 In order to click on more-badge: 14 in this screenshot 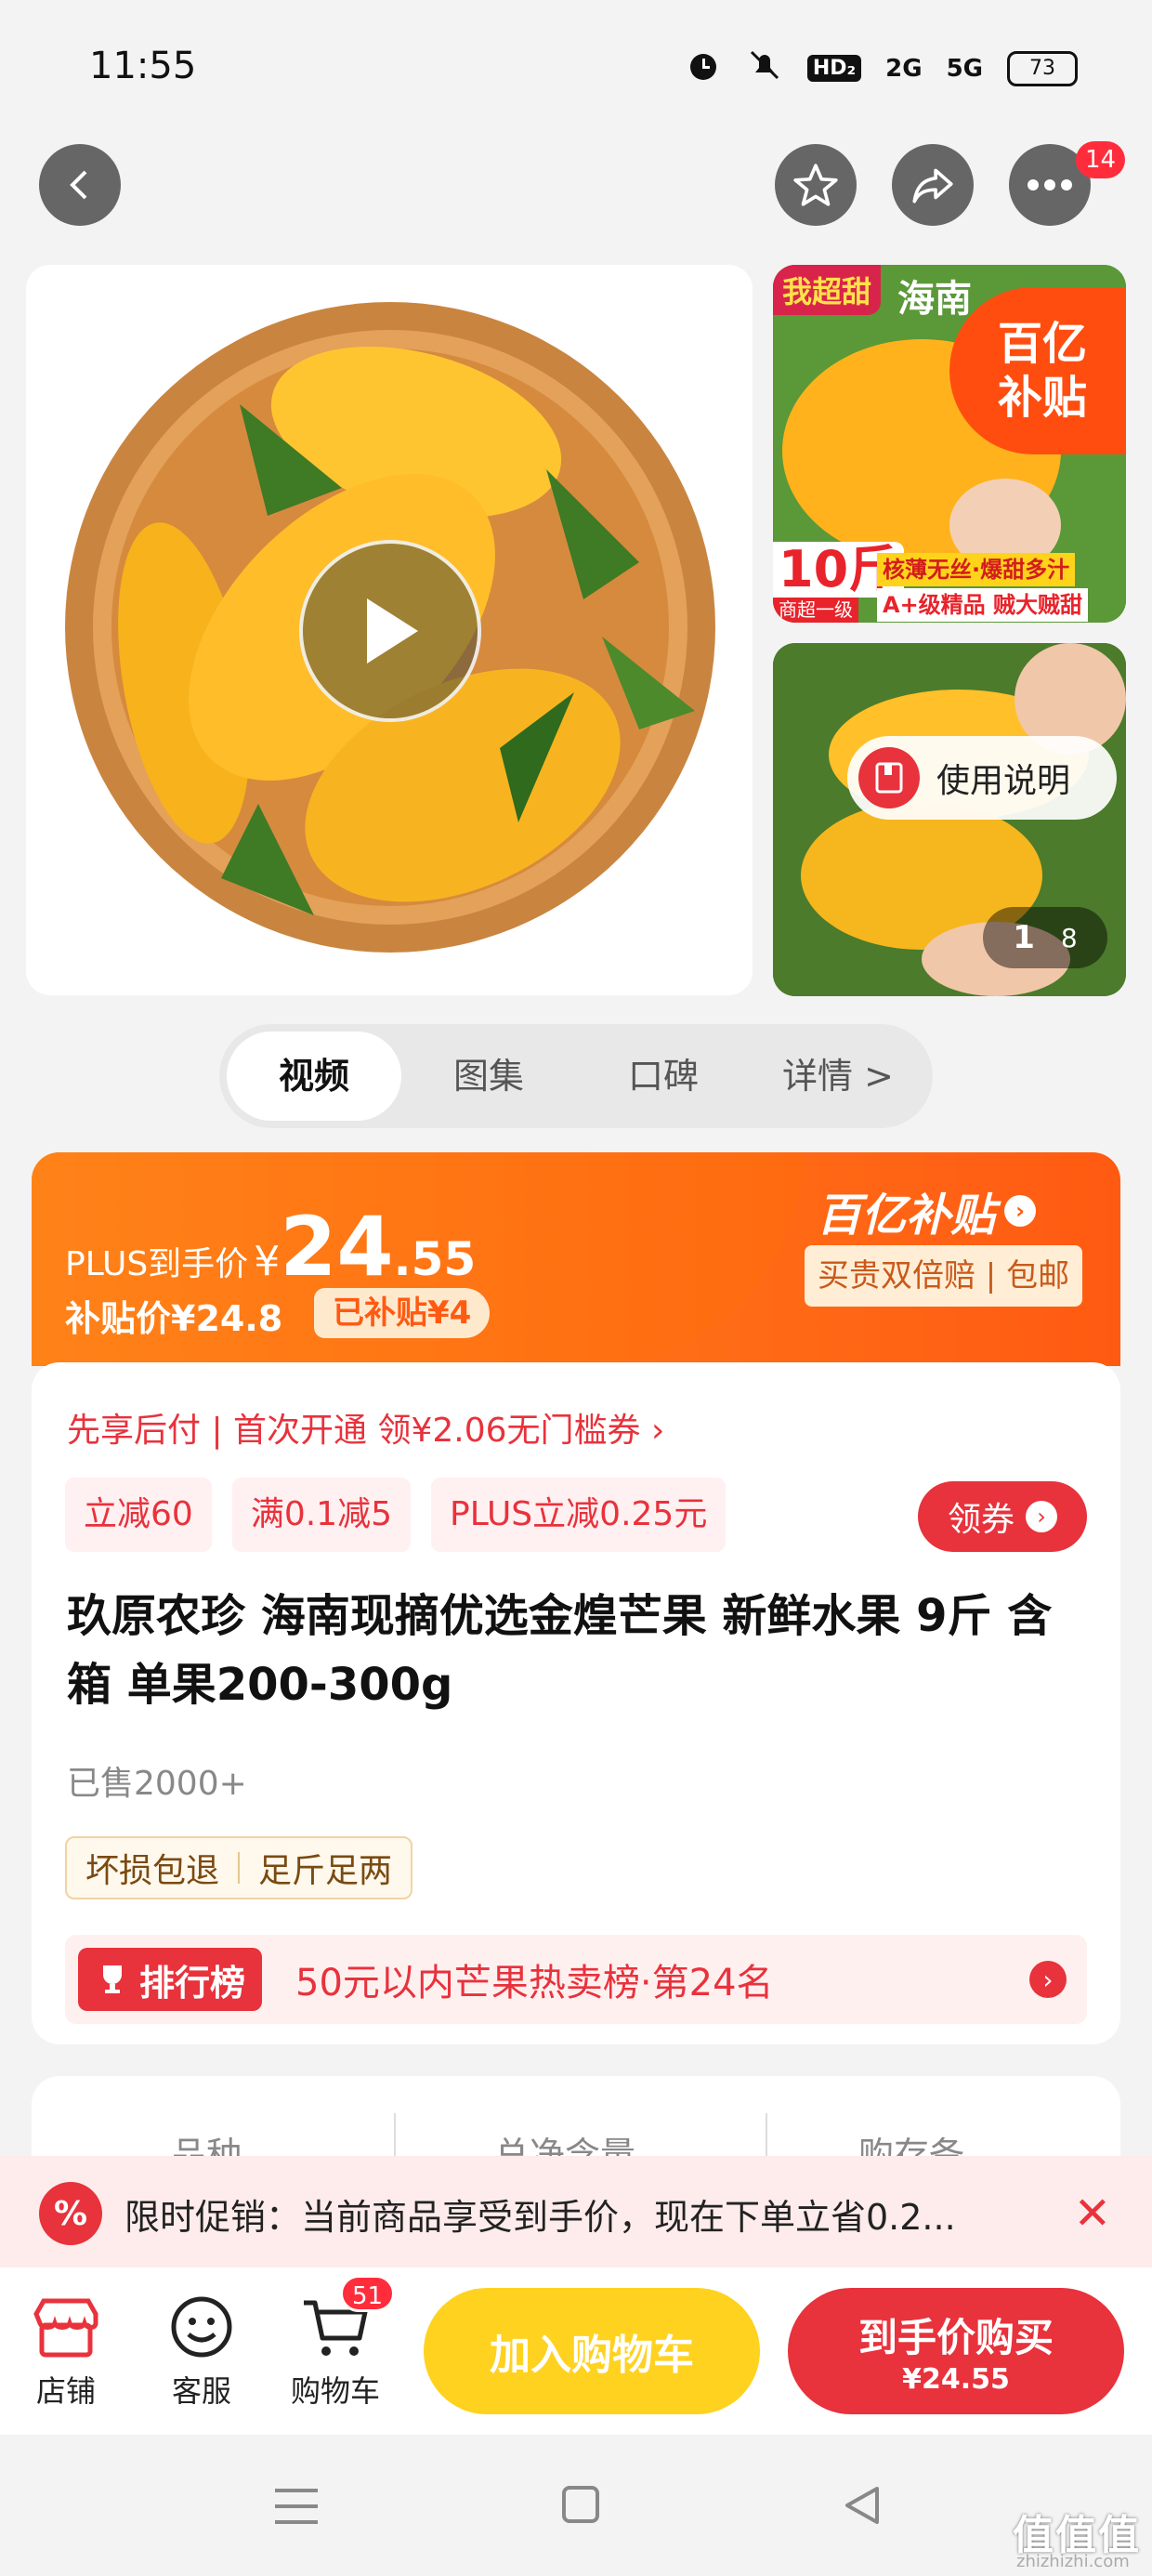, I will do `click(1101, 159)`.